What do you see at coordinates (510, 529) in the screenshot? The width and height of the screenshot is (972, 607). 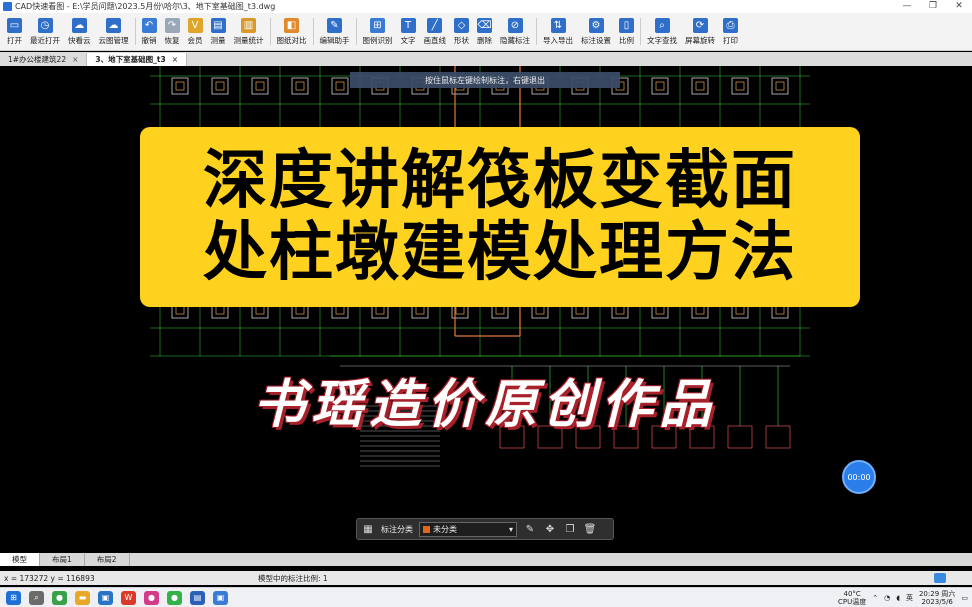 I see `chevron-down-icon: ▾` at bounding box center [510, 529].